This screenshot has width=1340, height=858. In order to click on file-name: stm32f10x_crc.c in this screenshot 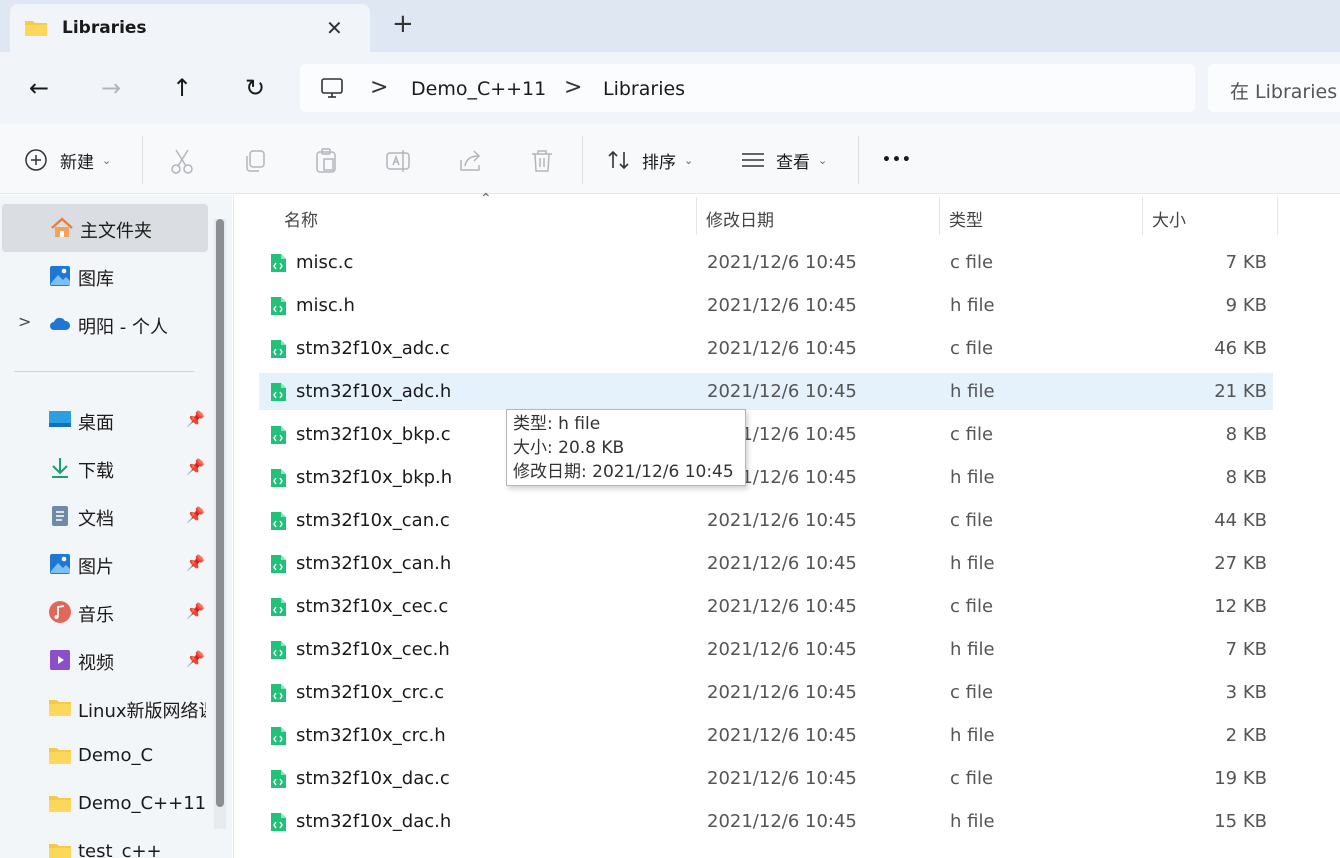, I will do `click(370, 692)`.